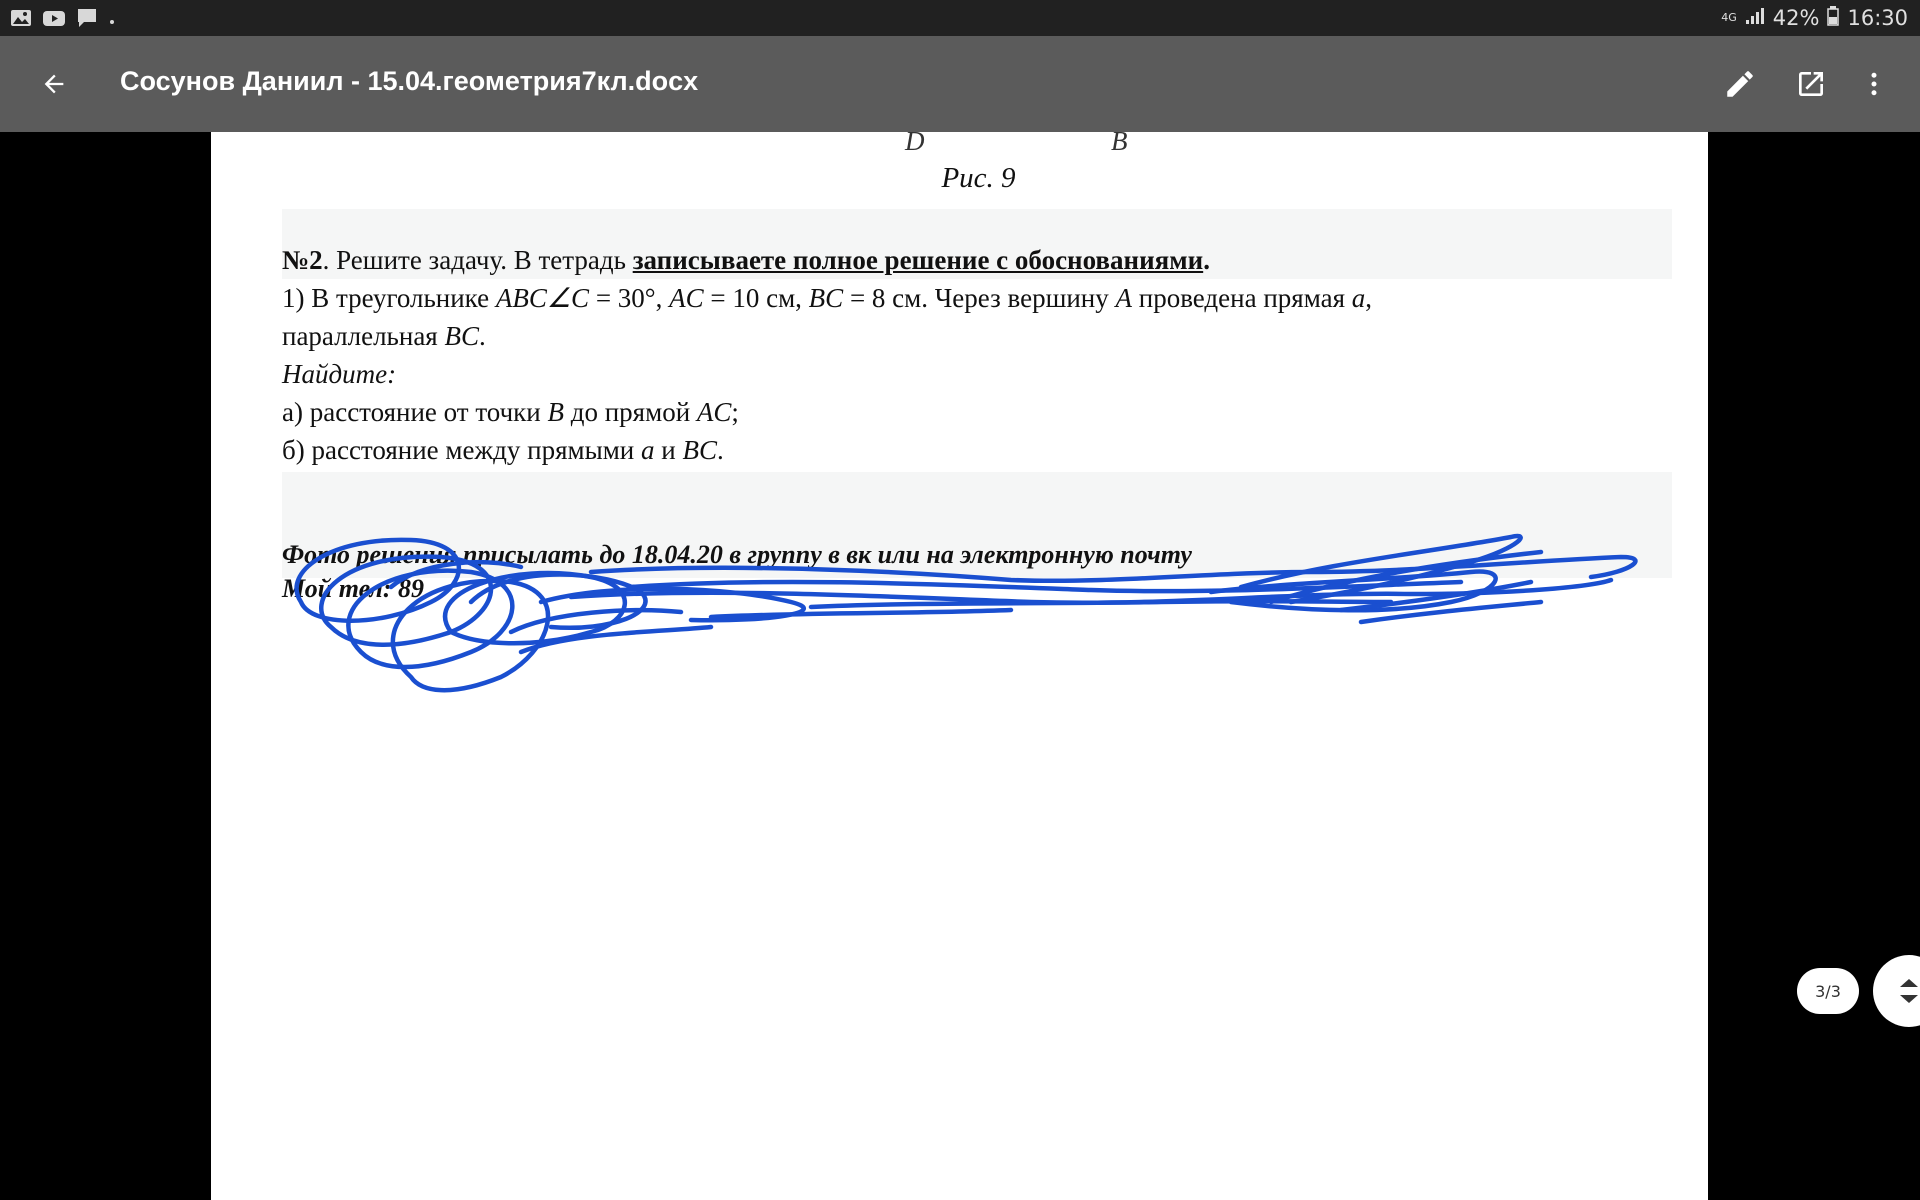 This screenshot has height=1200, width=1920. I want to click on text-run: и, so click(668, 450).